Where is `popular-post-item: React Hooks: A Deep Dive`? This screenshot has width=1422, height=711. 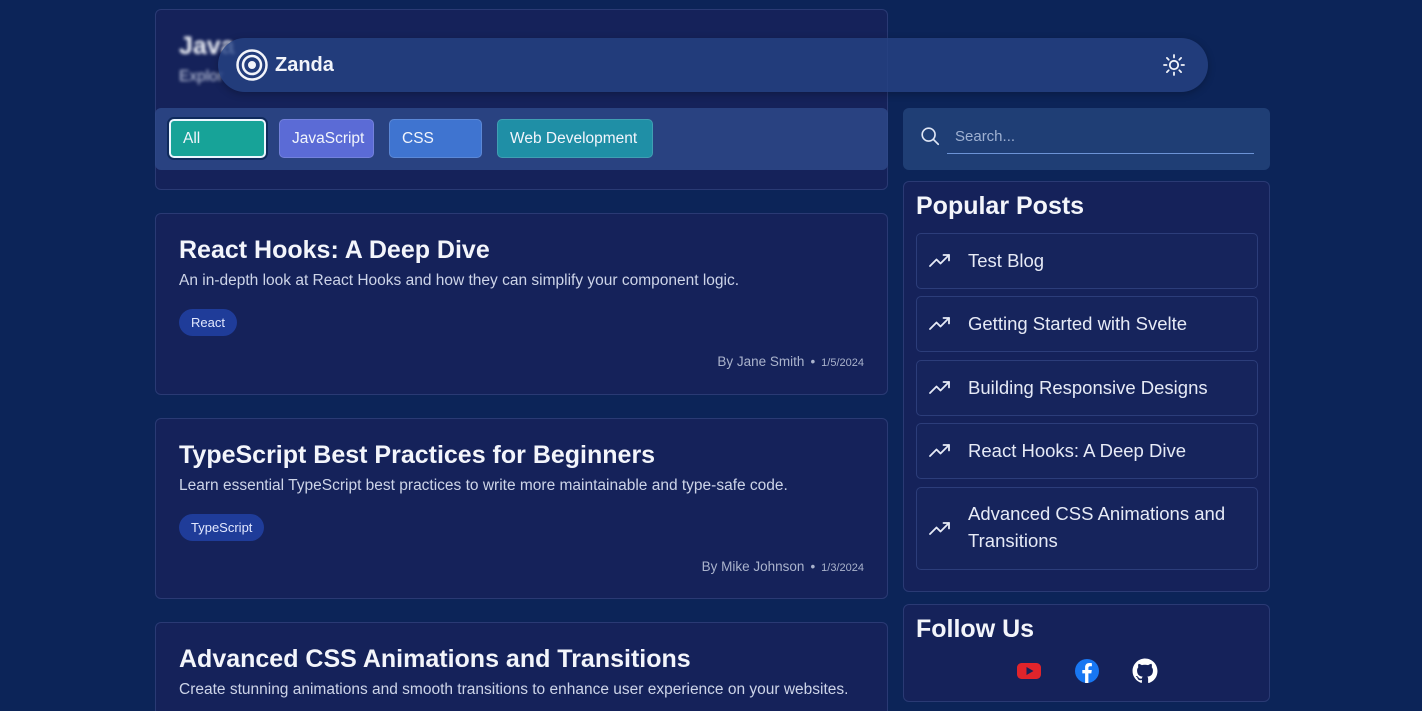
popular-post-item: React Hooks: A Deep Dive is located at coordinates (1087, 451).